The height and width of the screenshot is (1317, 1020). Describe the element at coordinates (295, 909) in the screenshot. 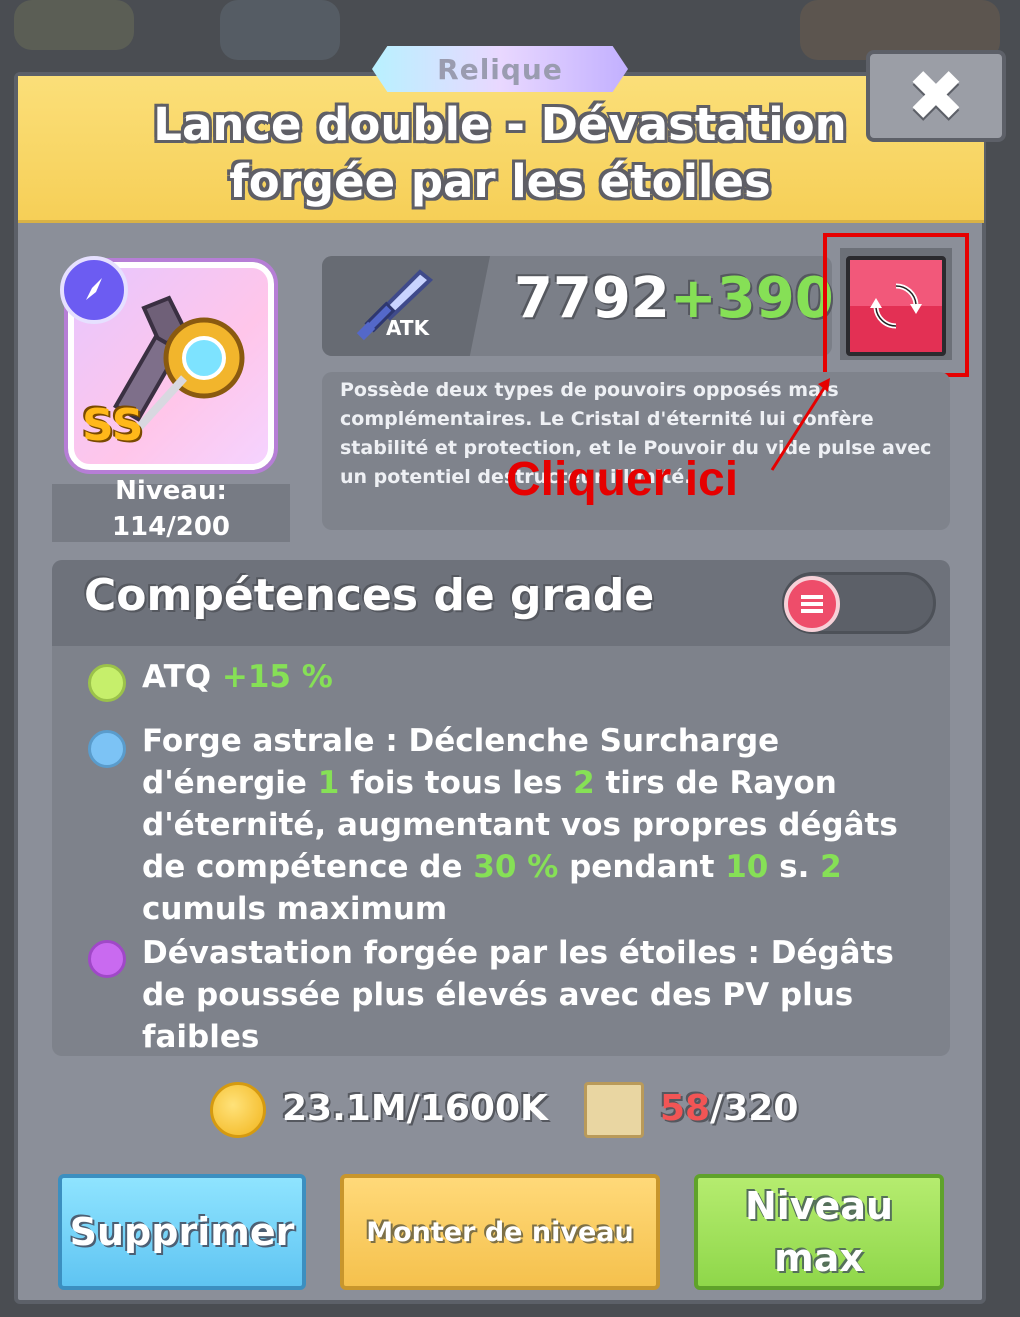

I see `skill-2-text: cumuls maximum` at that location.